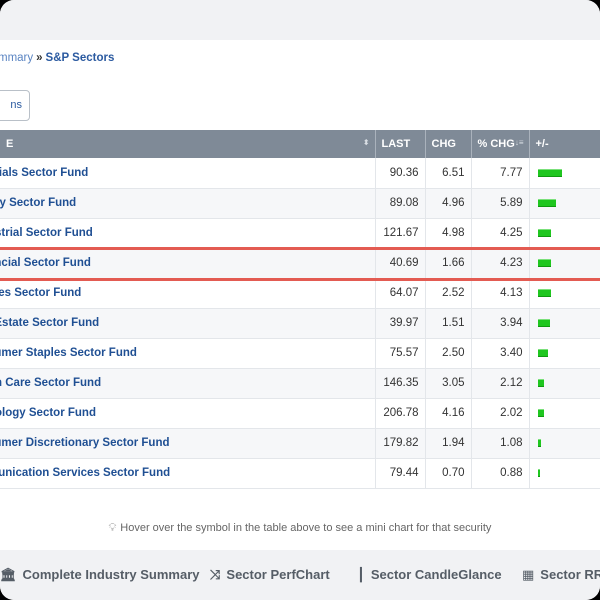 The image size is (600, 600). I want to click on column-header-pct-chg: % CHG ↓≡, so click(500, 144).